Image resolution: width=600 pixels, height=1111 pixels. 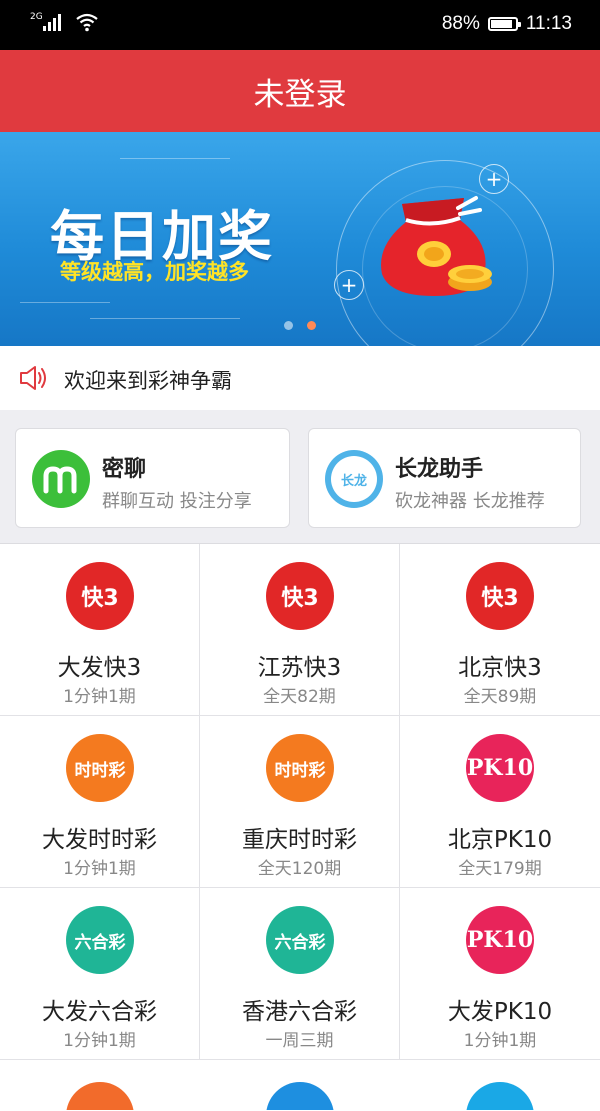 I want to click on dragon-badge: 长龙, so click(x=354, y=479).